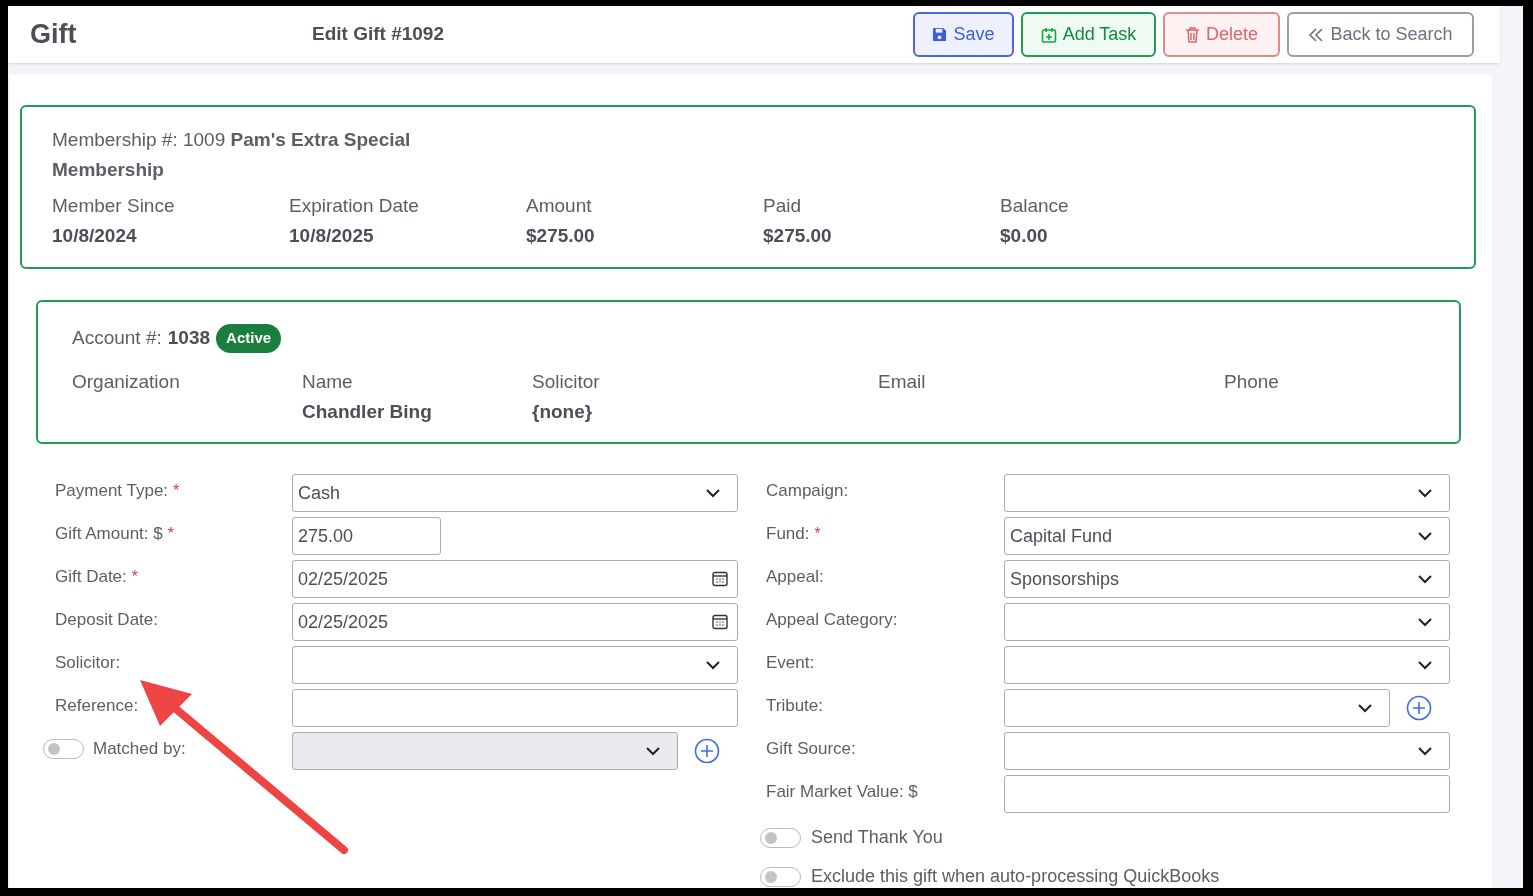 This screenshot has height=896, width=1533. What do you see at coordinates (232, 155) in the screenshot?
I see `membership-title: Membership #: 1009 Pam's Extra Special Membership` at bounding box center [232, 155].